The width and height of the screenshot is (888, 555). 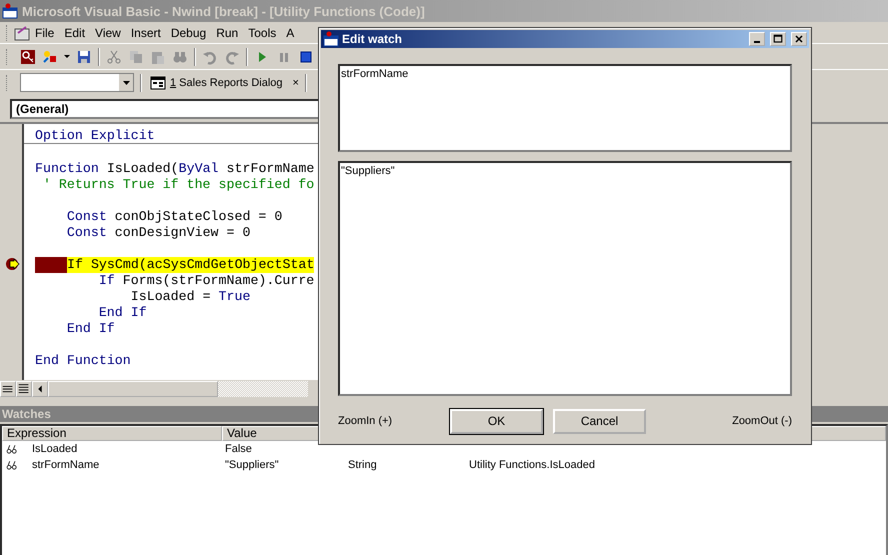 What do you see at coordinates (77, 82) in the screenshot?
I see `module-combo` at bounding box center [77, 82].